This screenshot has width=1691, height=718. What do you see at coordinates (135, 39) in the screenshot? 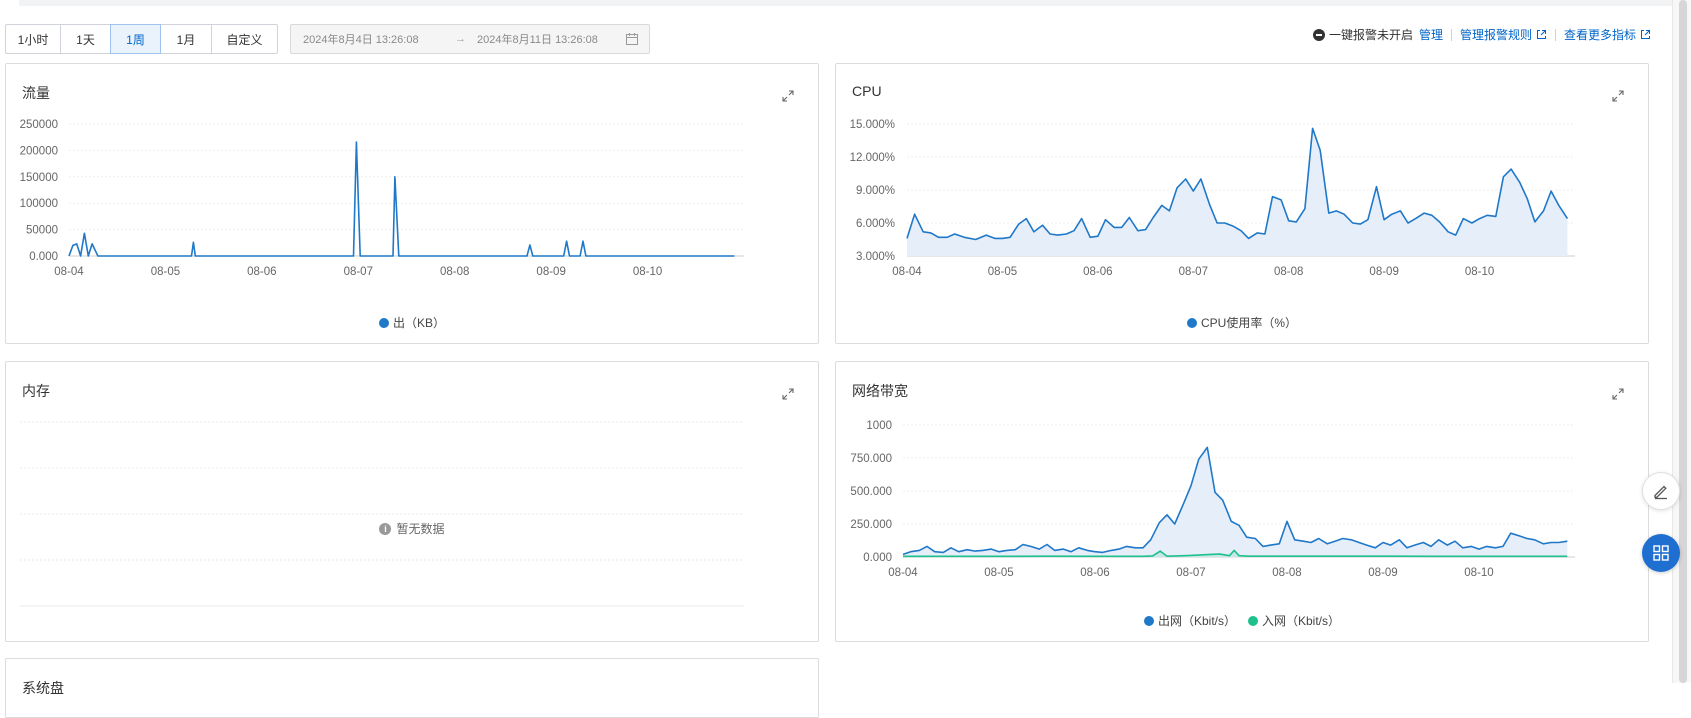
I see `time-button-1w: 1周` at bounding box center [135, 39].